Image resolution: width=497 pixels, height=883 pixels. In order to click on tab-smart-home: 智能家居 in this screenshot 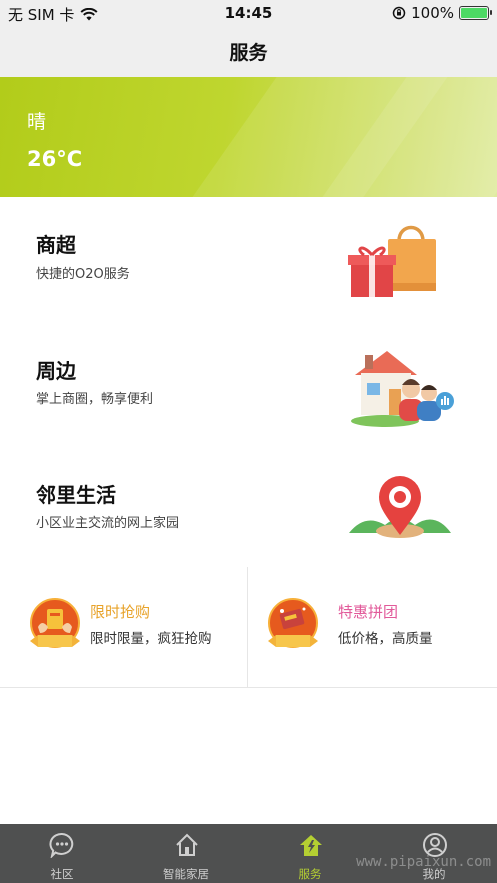, I will do `click(186, 853)`.